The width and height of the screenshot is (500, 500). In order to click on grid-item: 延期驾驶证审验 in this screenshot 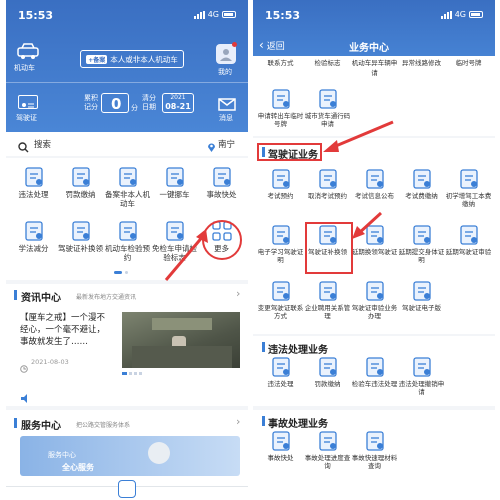, I will do `click(468, 240)`.